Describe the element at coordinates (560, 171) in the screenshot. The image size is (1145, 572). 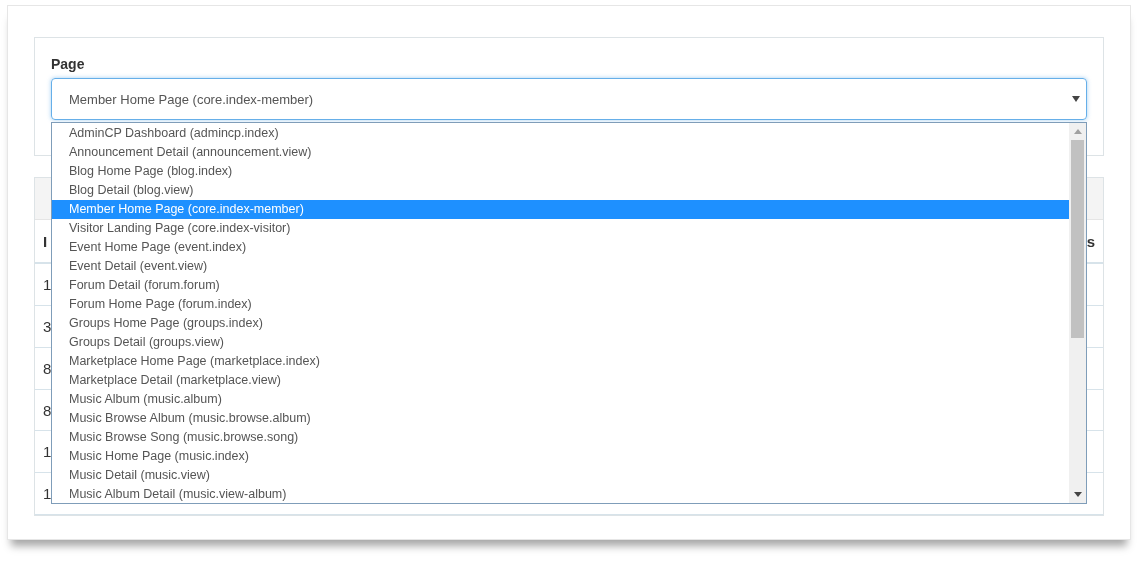
I see `dropdown-option: Blog Home Page (blog.index)` at that location.